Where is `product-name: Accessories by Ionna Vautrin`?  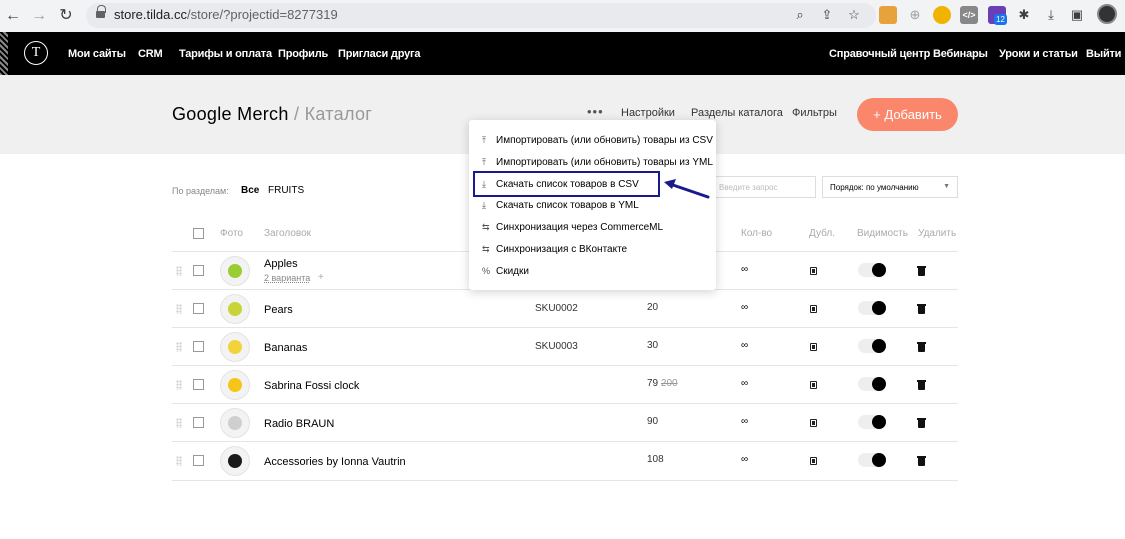
product-name: Accessories by Ionna Vautrin is located at coordinates (335, 462).